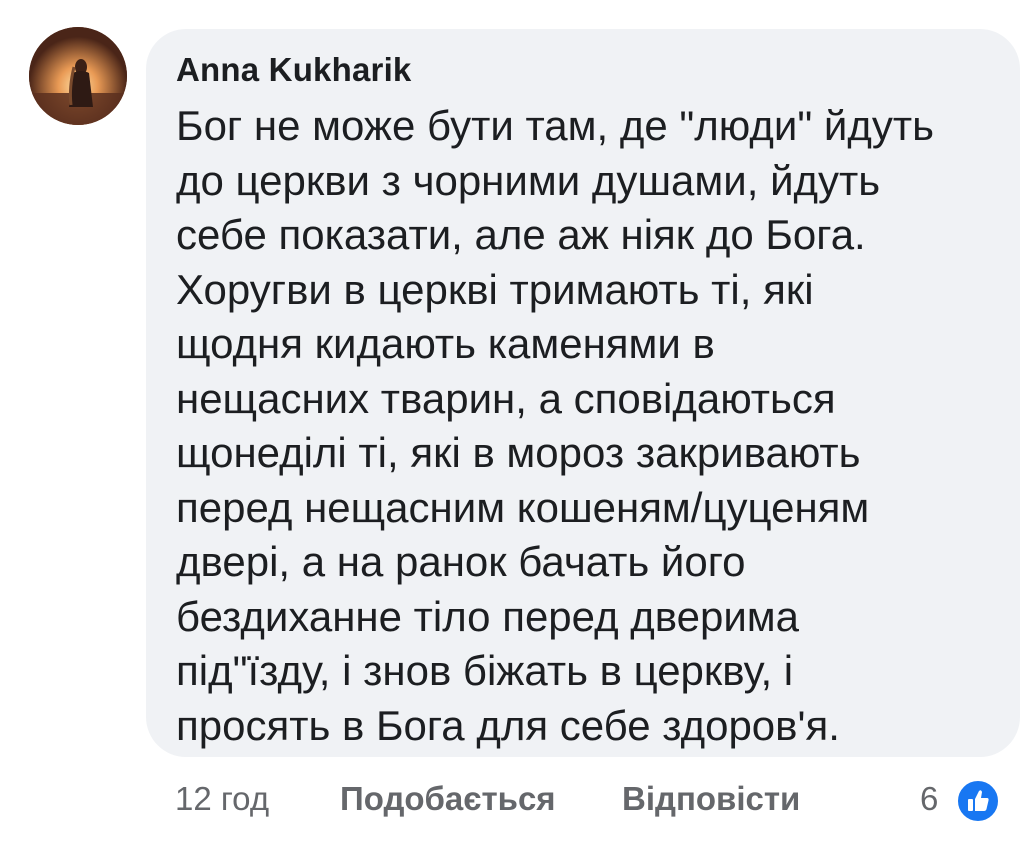 Image resolution: width=1024 pixels, height=852 pixels. What do you see at coordinates (929, 799) in the screenshot?
I see `reaction-count: 6` at bounding box center [929, 799].